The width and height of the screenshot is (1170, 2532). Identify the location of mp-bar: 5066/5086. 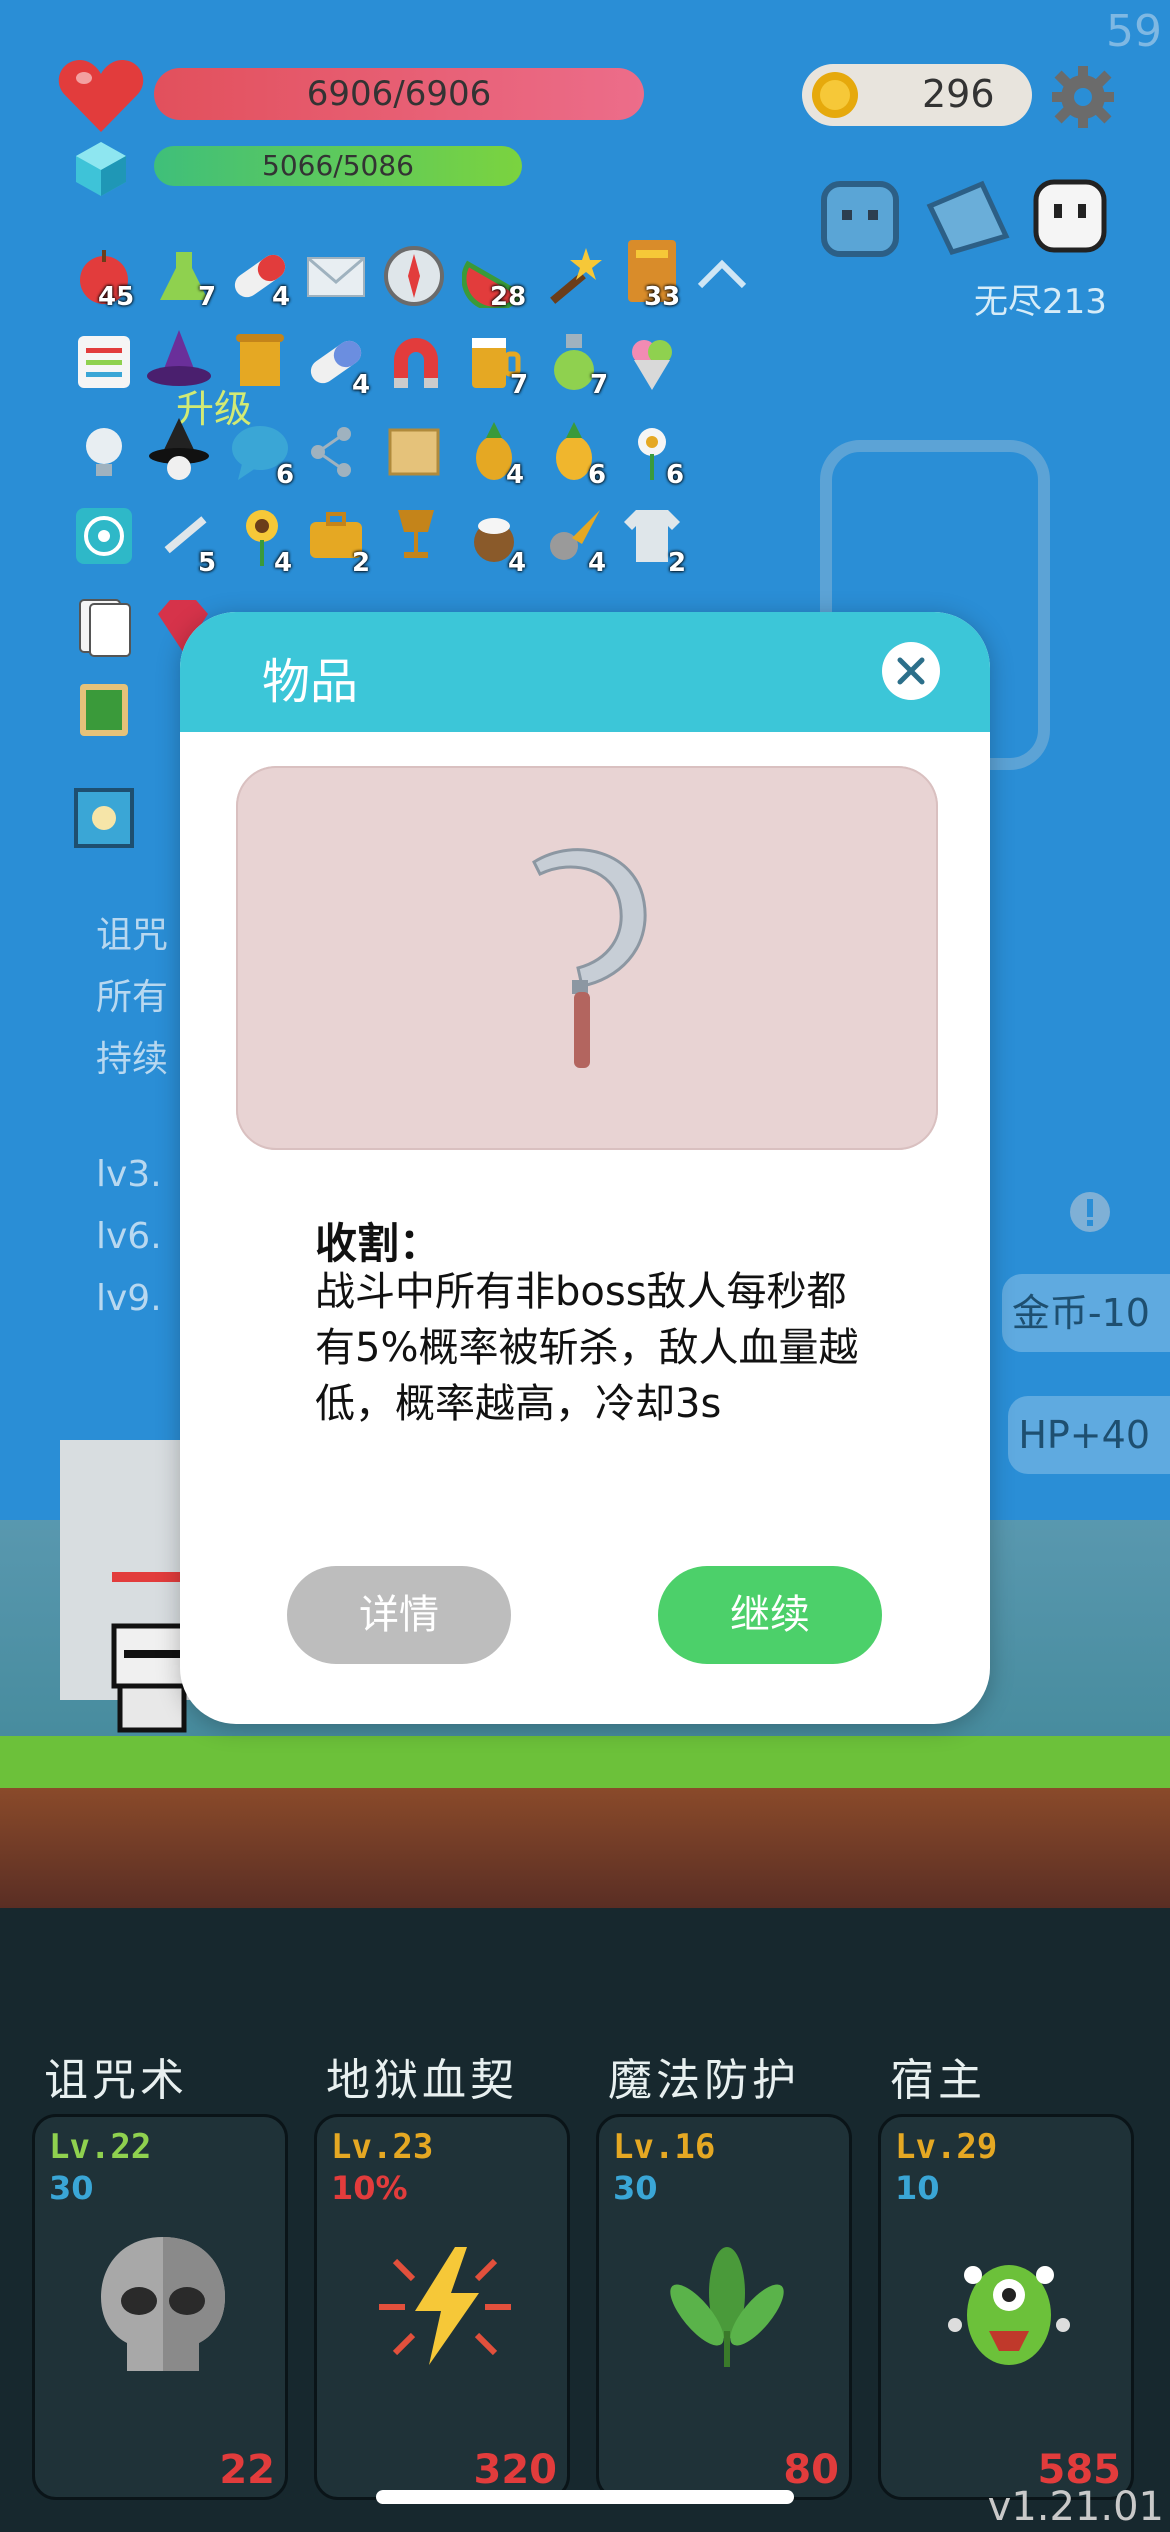
(338, 166).